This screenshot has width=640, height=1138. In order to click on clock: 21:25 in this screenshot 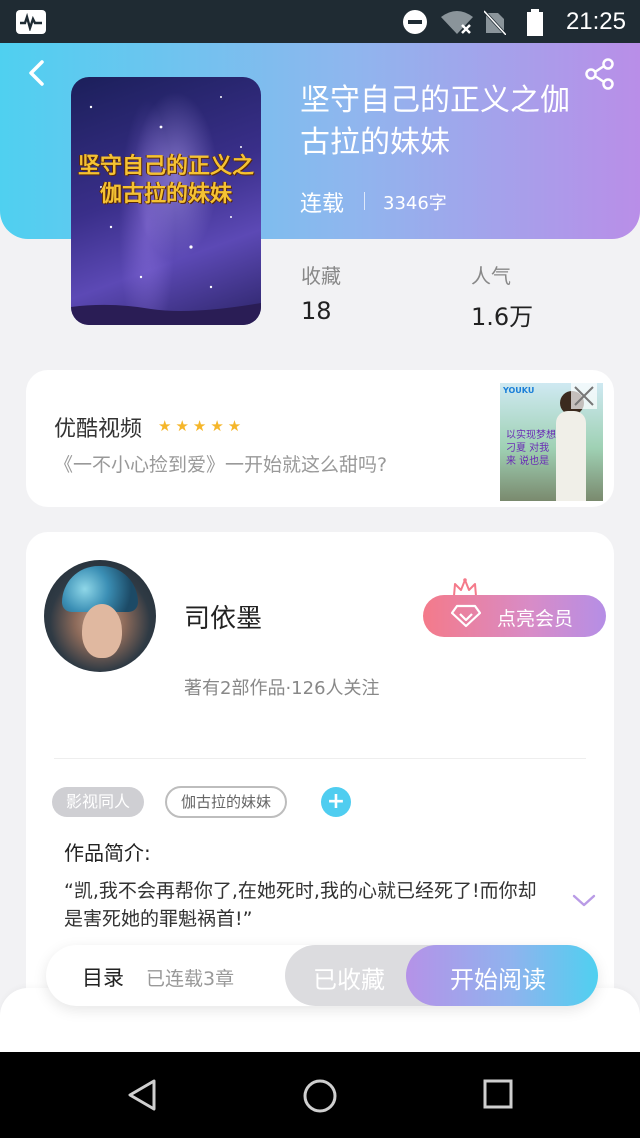, I will do `click(595, 21)`.